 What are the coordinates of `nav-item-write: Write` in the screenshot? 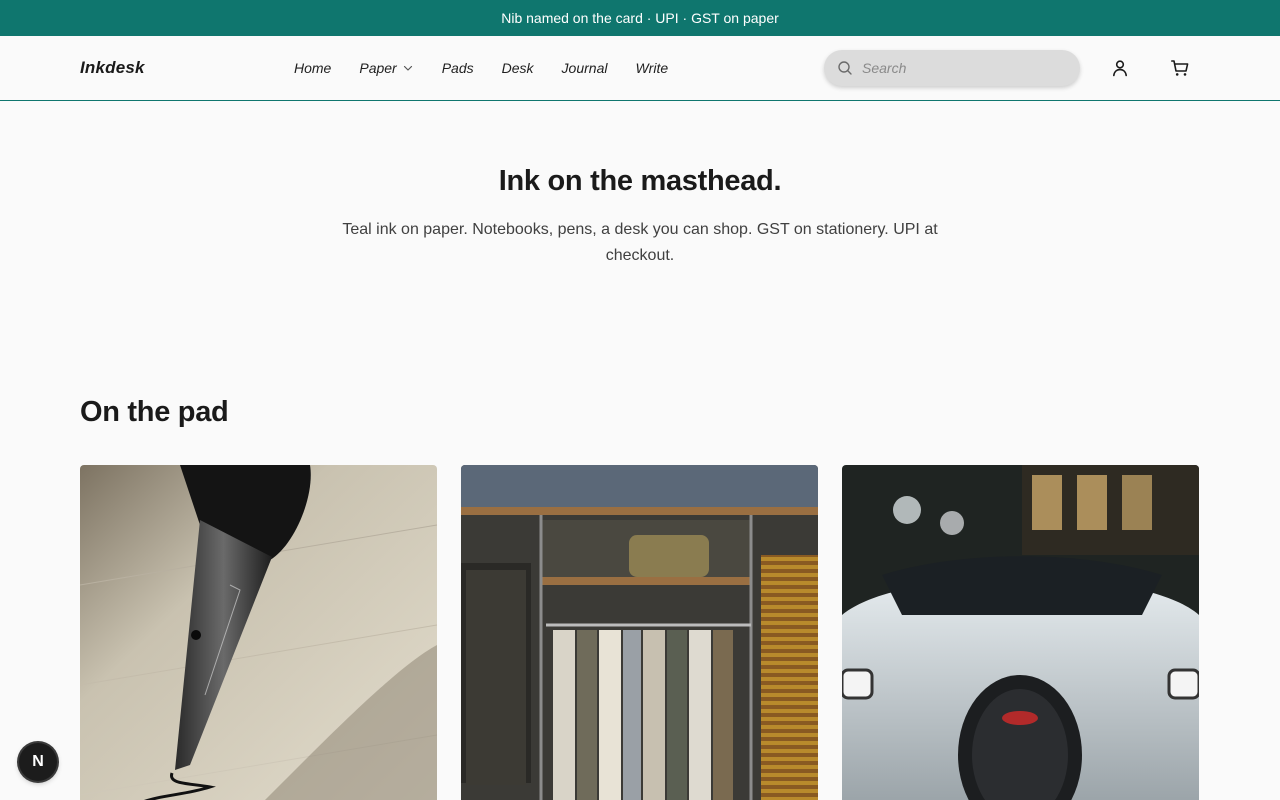 It's located at (651, 68).